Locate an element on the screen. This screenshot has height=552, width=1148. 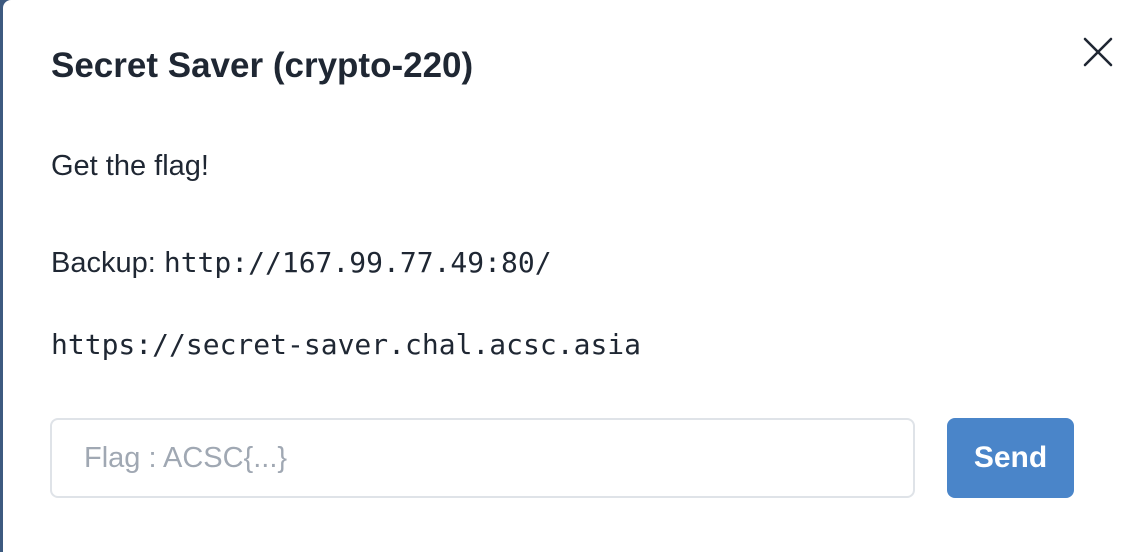
close-button is located at coordinates (1098, 52).